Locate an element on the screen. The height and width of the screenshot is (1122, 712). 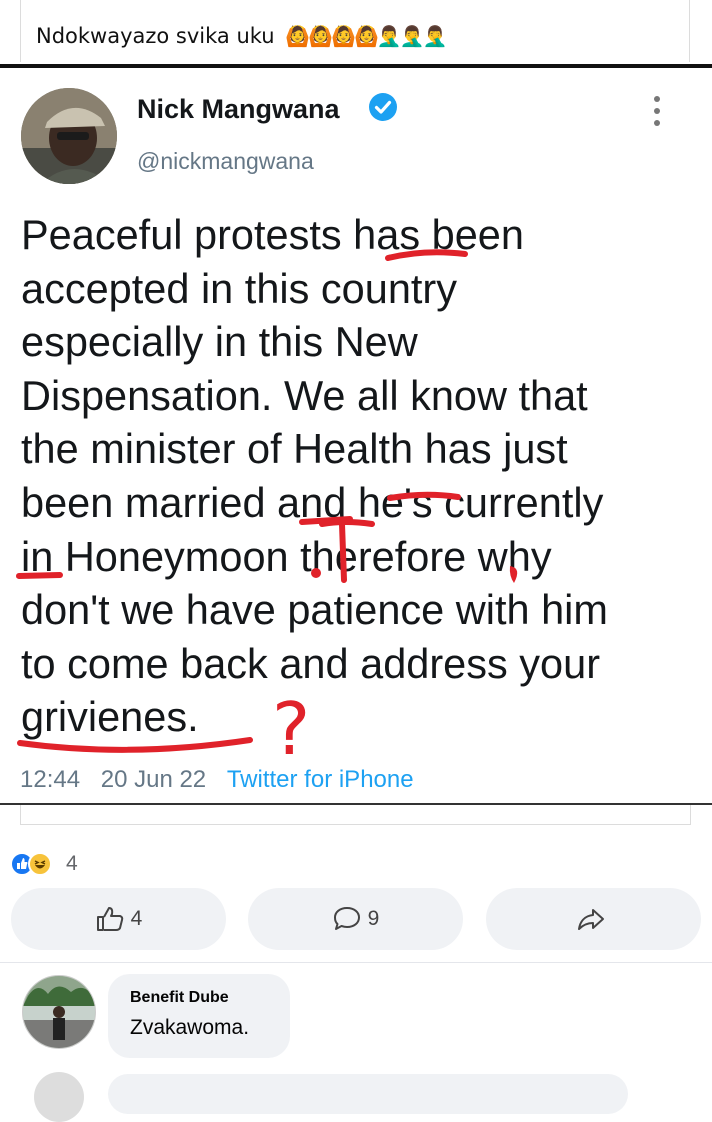
tweet-time: 12:44 is located at coordinates (50, 779).